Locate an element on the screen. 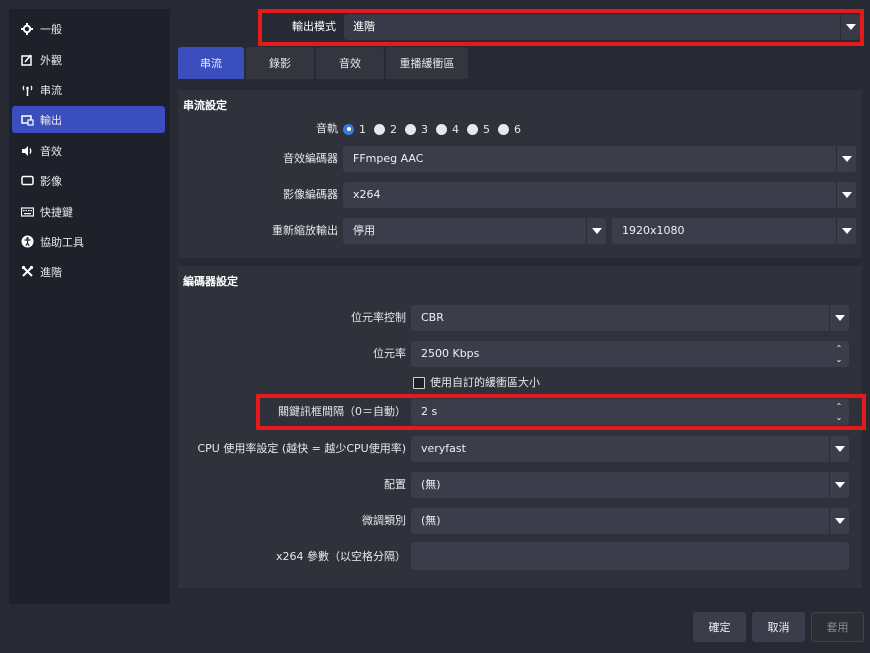  radio-label: 3 is located at coordinates (424, 129).